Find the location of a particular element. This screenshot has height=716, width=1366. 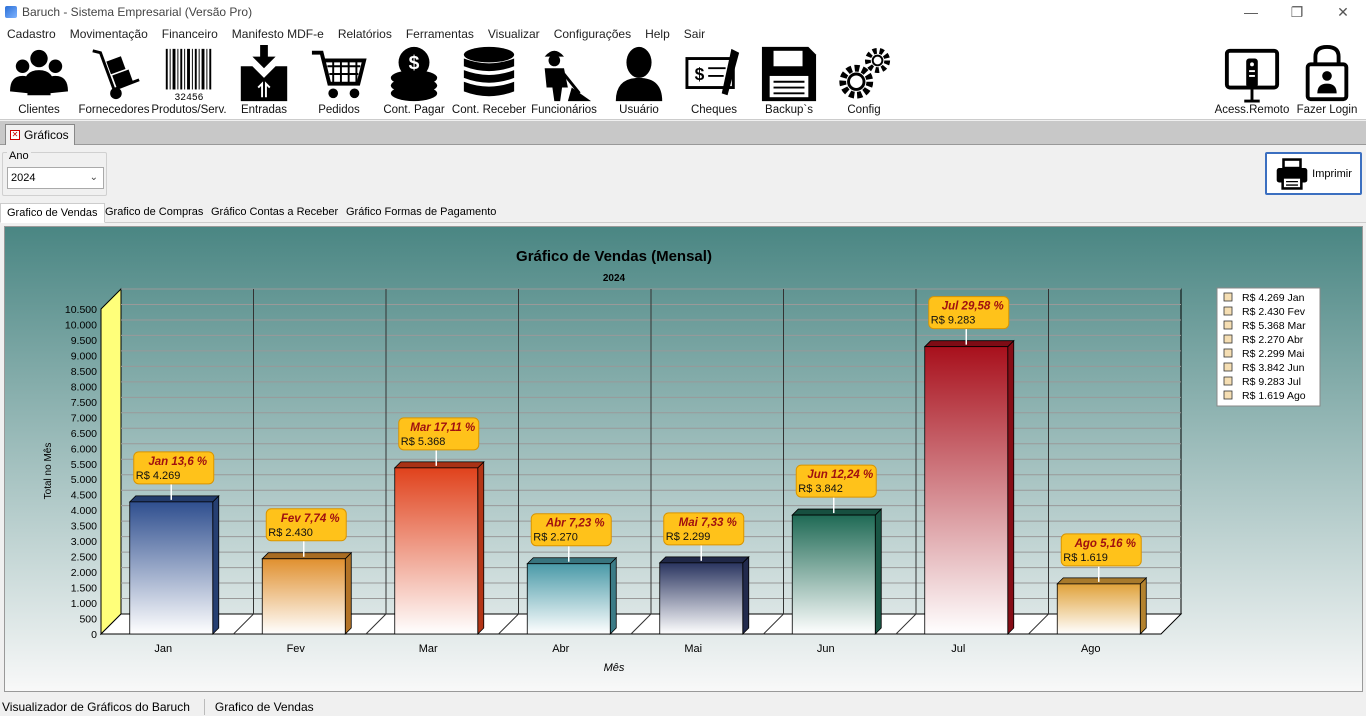

menu-visualizar: Visualizar is located at coordinates (514, 34).